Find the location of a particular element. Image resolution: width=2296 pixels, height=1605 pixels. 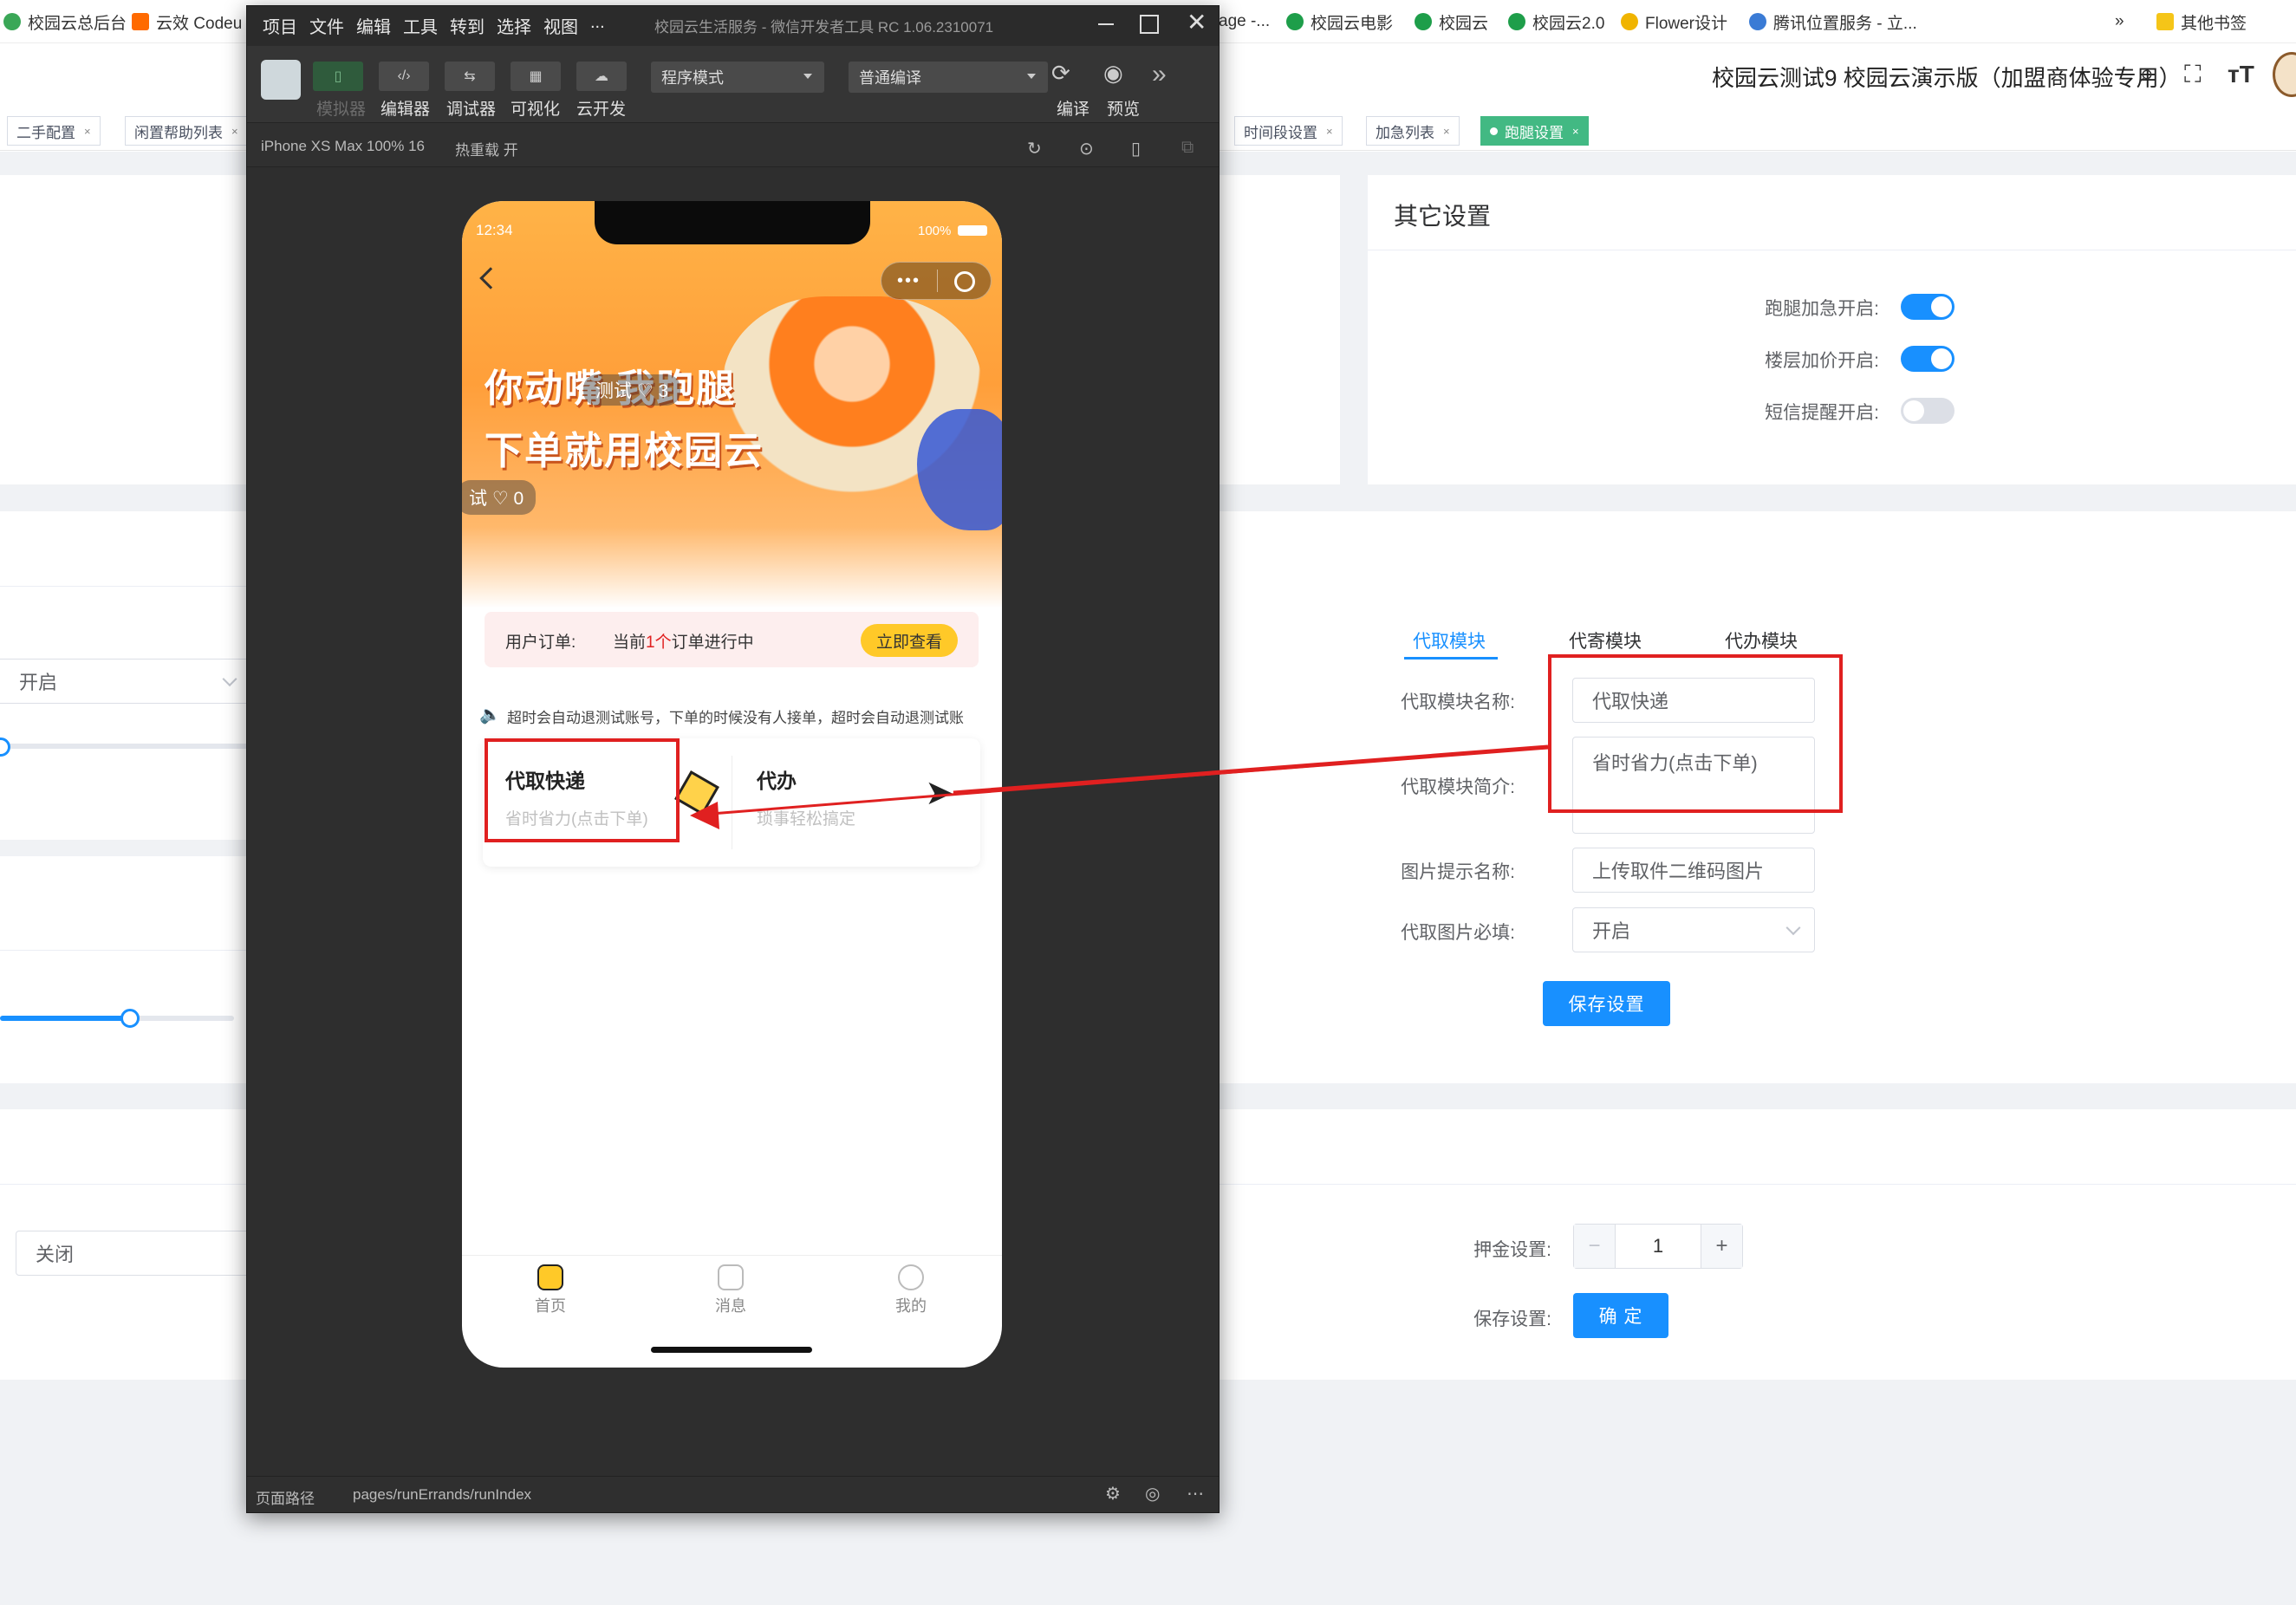

annotation-arrowhead is located at coordinates (704, 816).